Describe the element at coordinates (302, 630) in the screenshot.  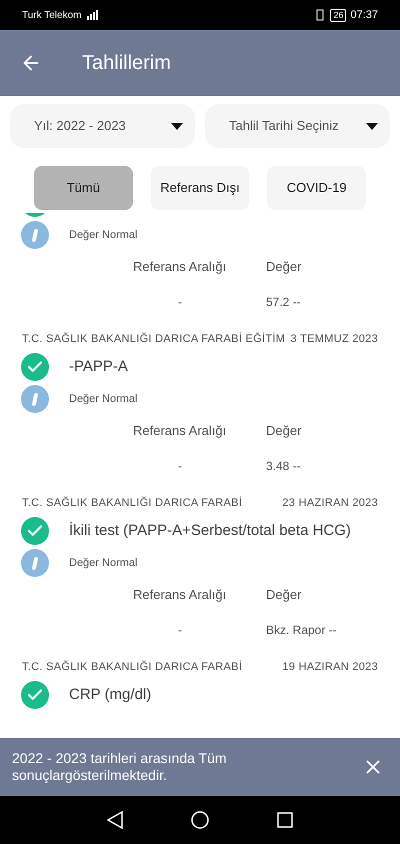
I see `table-cell-text: Bkz. Rapor --` at that location.